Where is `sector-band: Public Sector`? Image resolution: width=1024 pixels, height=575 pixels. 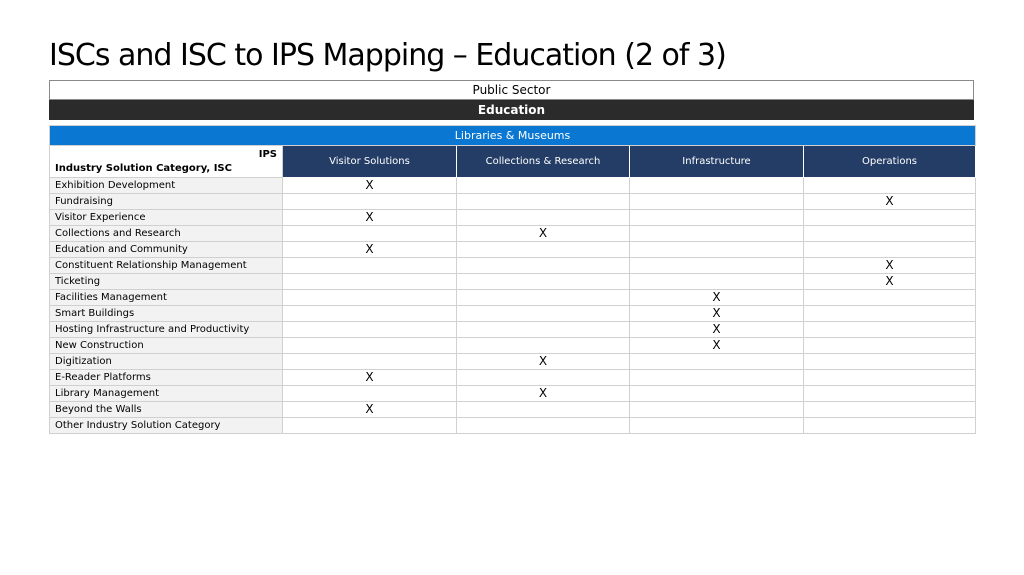
sector-band: Public Sector is located at coordinates (511, 90).